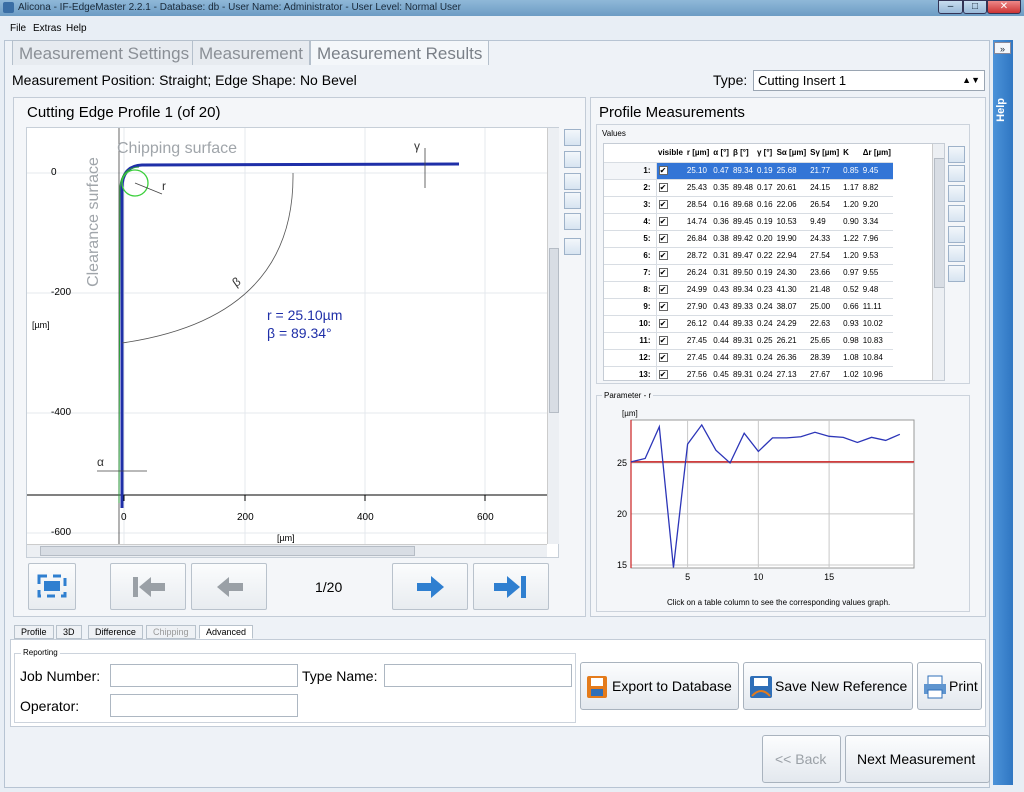 Image resolution: width=1024 pixels, height=792 pixels. What do you see at coordinates (226, 632) in the screenshot?
I see `tab-advanced: Advanced` at bounding box center [226, 632].